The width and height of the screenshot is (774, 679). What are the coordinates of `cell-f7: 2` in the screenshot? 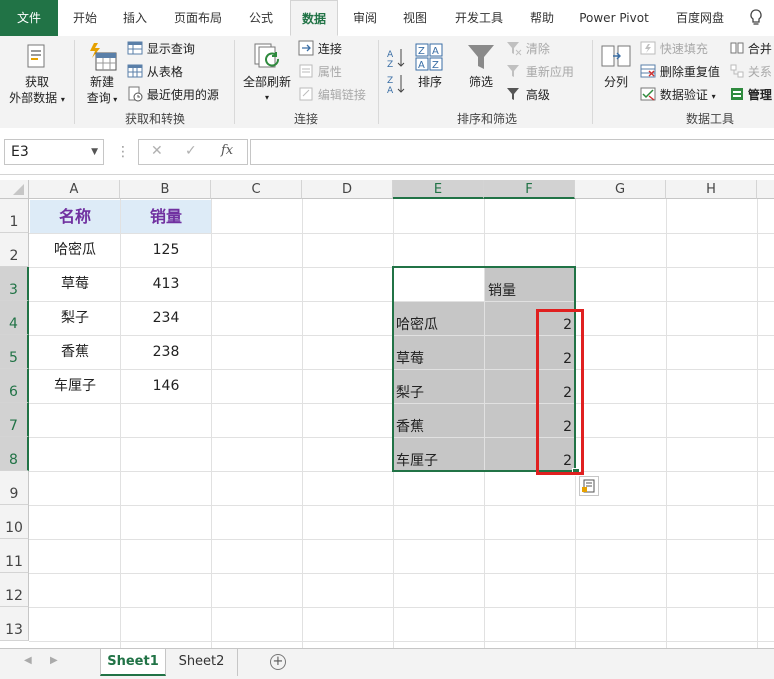 It's located at (530, 420).